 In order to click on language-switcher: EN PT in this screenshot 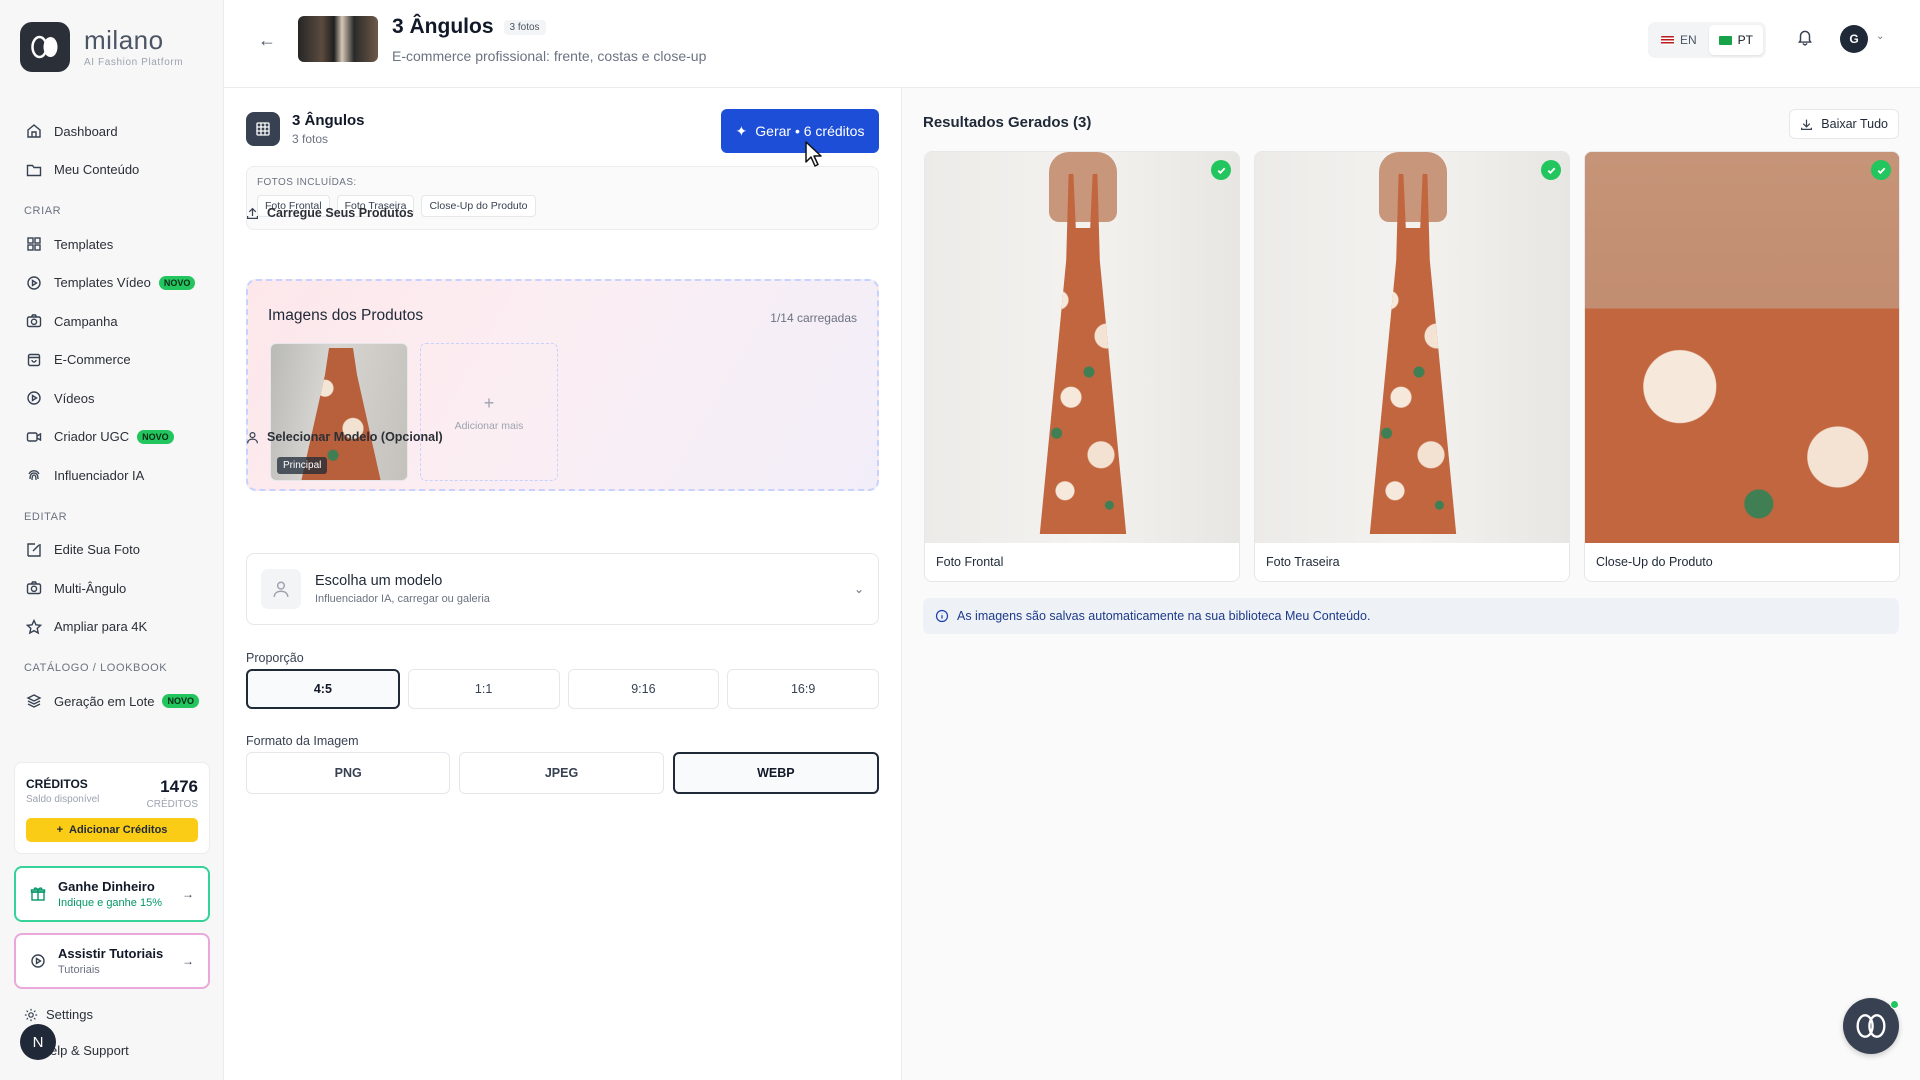, I will do `click(1707, 40)`.